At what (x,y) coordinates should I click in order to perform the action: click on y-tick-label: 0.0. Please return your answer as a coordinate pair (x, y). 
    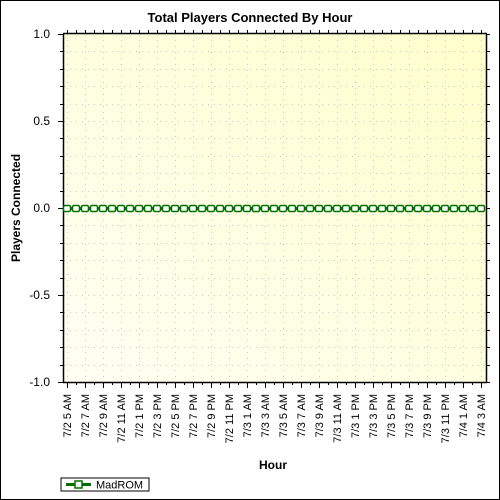
    Looking at the image, I should click on (41, 208).